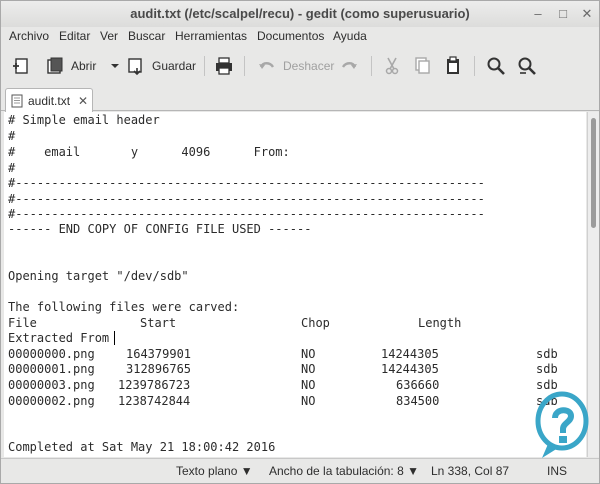 The width and height of the screenshot is (600, 484). I want to click on open-button: Abrir, so click(82, 66).